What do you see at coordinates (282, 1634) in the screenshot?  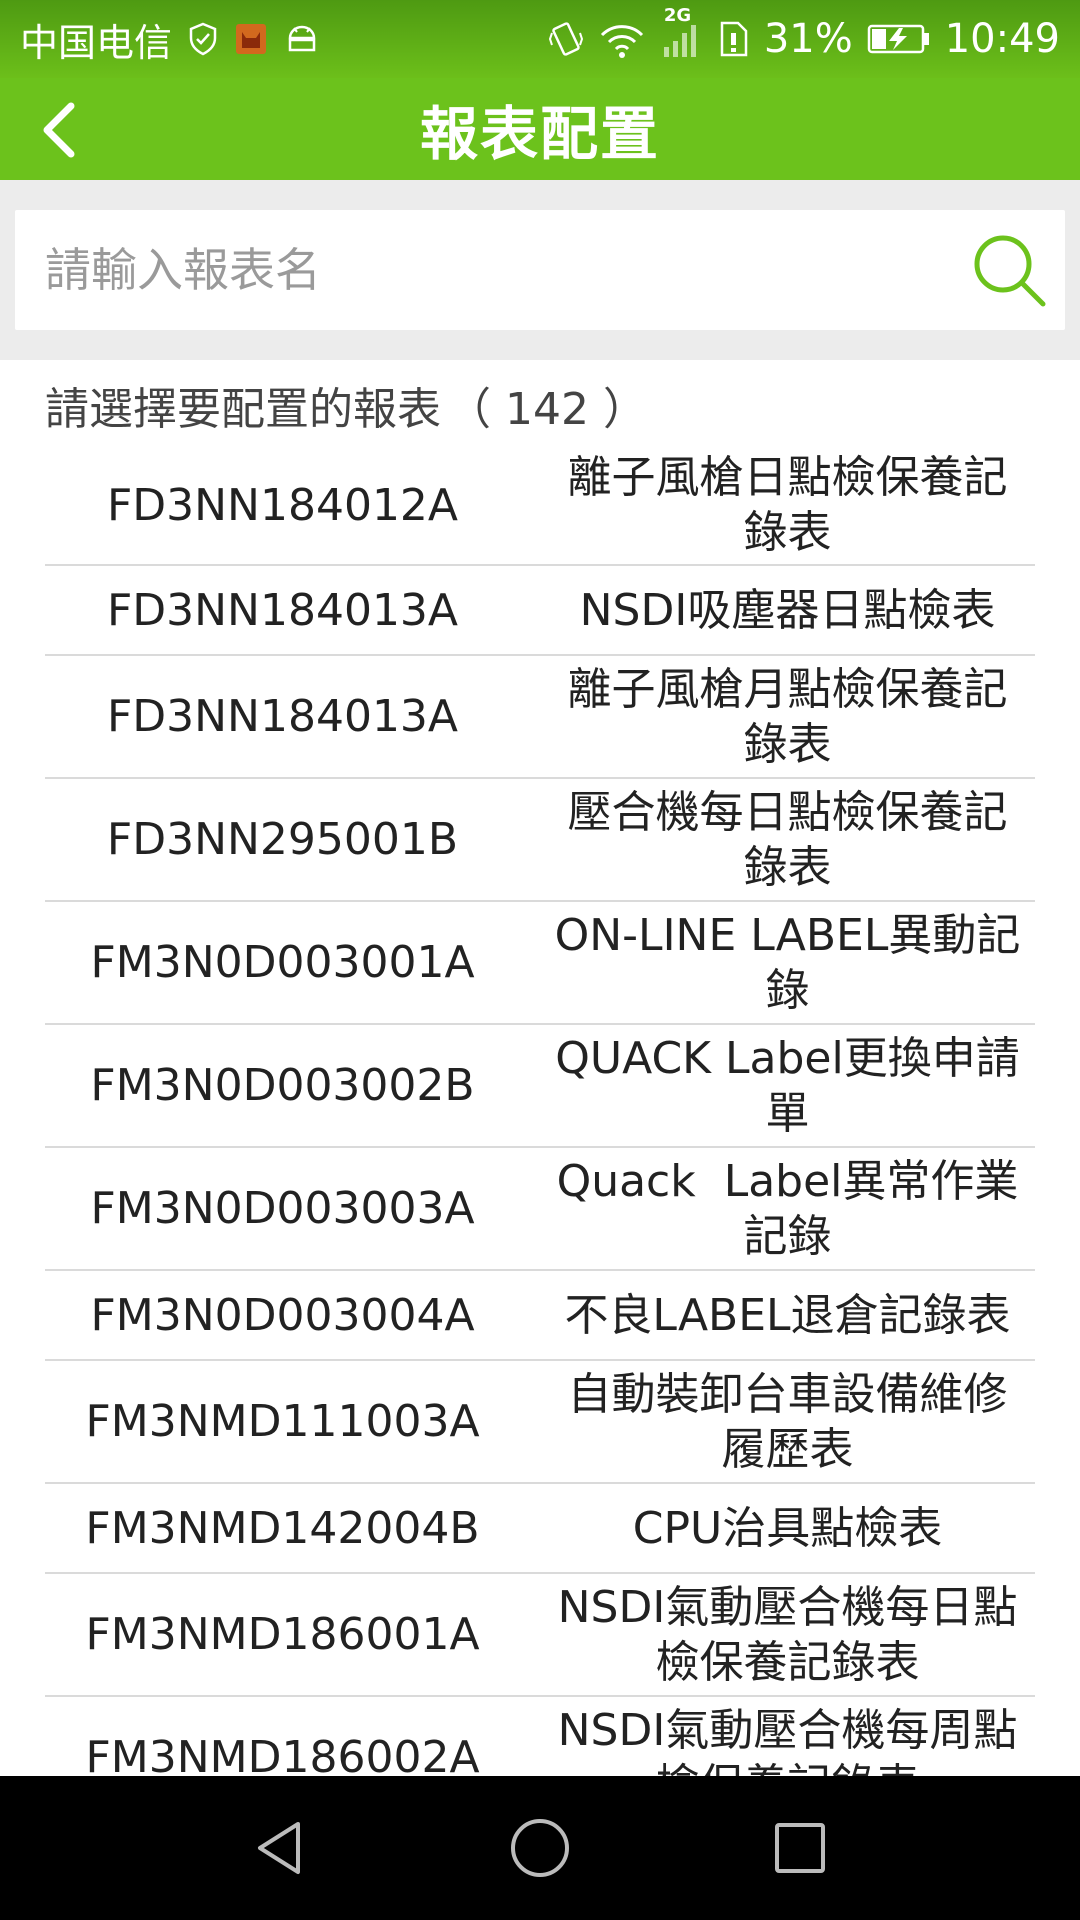 I see `report-code: FM3NMD186001A` at bounding box center [282, 1634].